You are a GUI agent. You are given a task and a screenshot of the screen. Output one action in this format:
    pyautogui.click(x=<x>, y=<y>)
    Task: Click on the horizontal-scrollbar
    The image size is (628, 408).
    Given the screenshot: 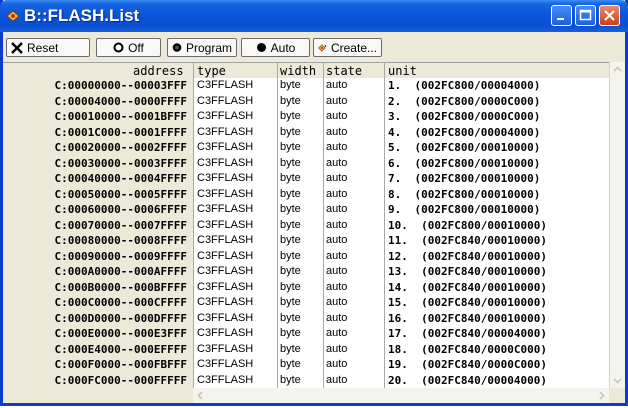 What is the action you would take?
    pyautogui.click(x=306, y=395)
    